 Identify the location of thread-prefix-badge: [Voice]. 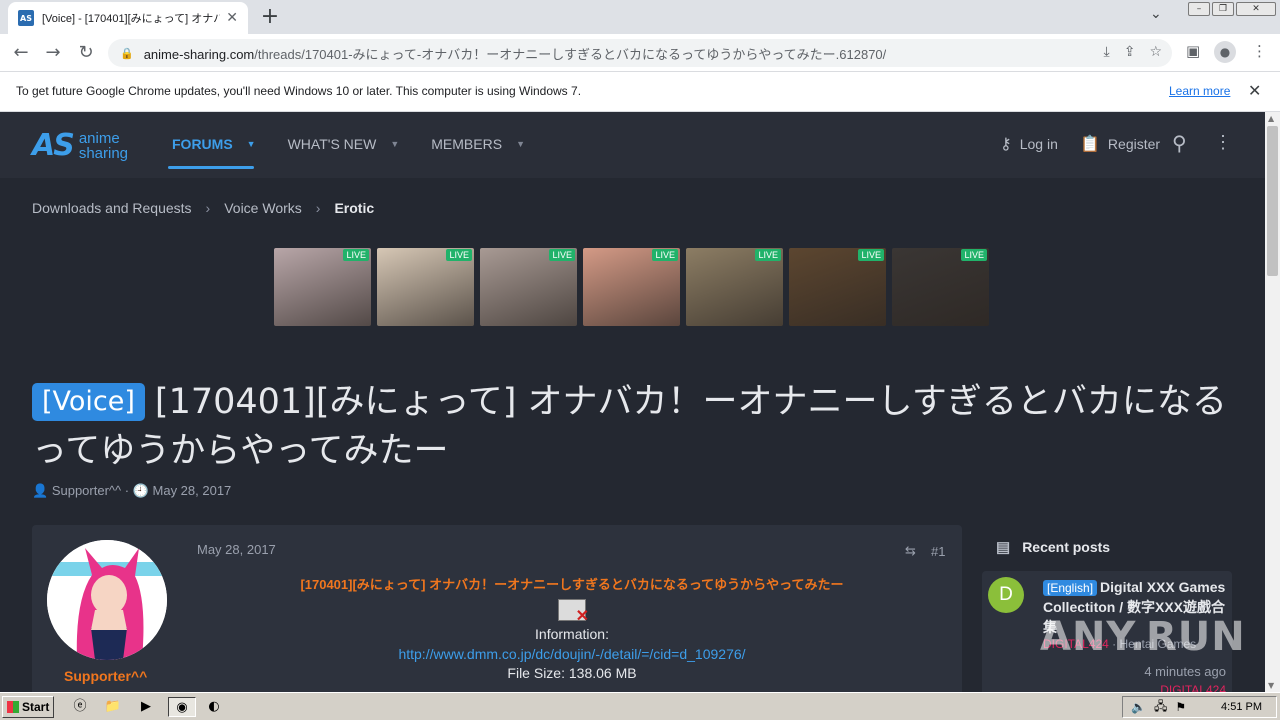
(88, 402).